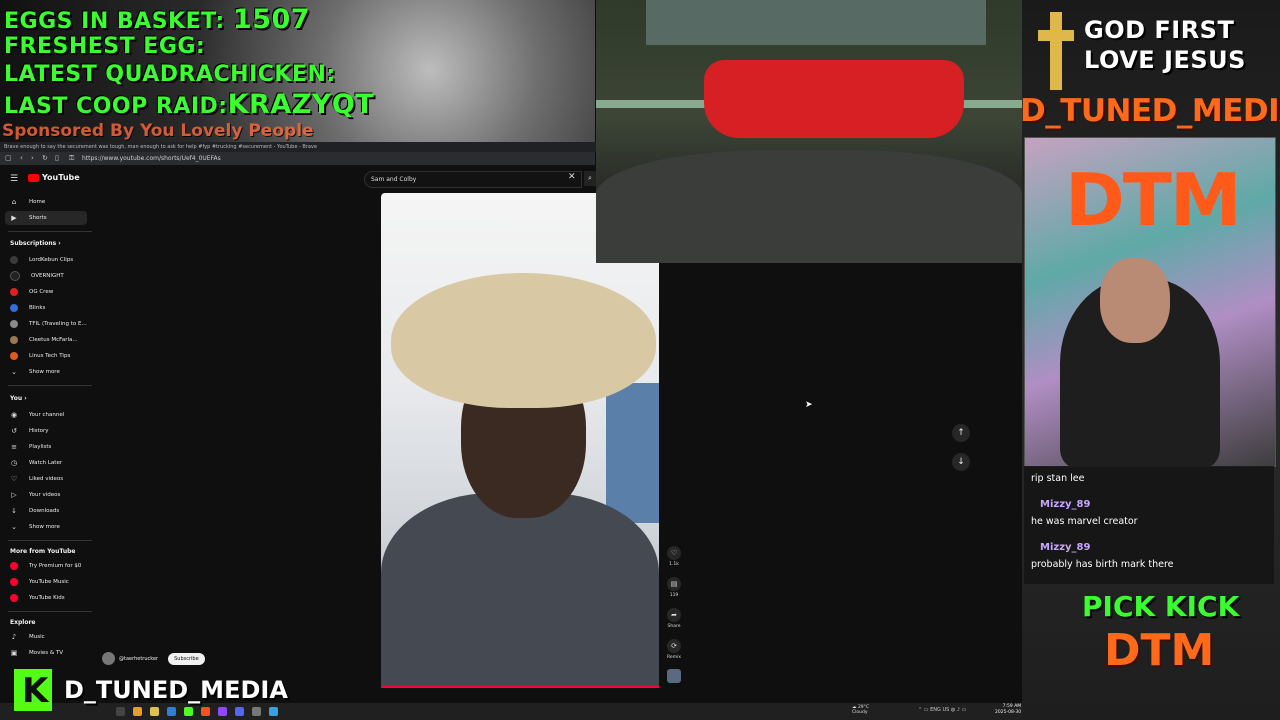 Image resolution: width=1280 pixels, height=720 pixels. Describe the element at coordinates (35, 527) in the screenshot. I see `you-show-more: ⌄ Show more` at that location.